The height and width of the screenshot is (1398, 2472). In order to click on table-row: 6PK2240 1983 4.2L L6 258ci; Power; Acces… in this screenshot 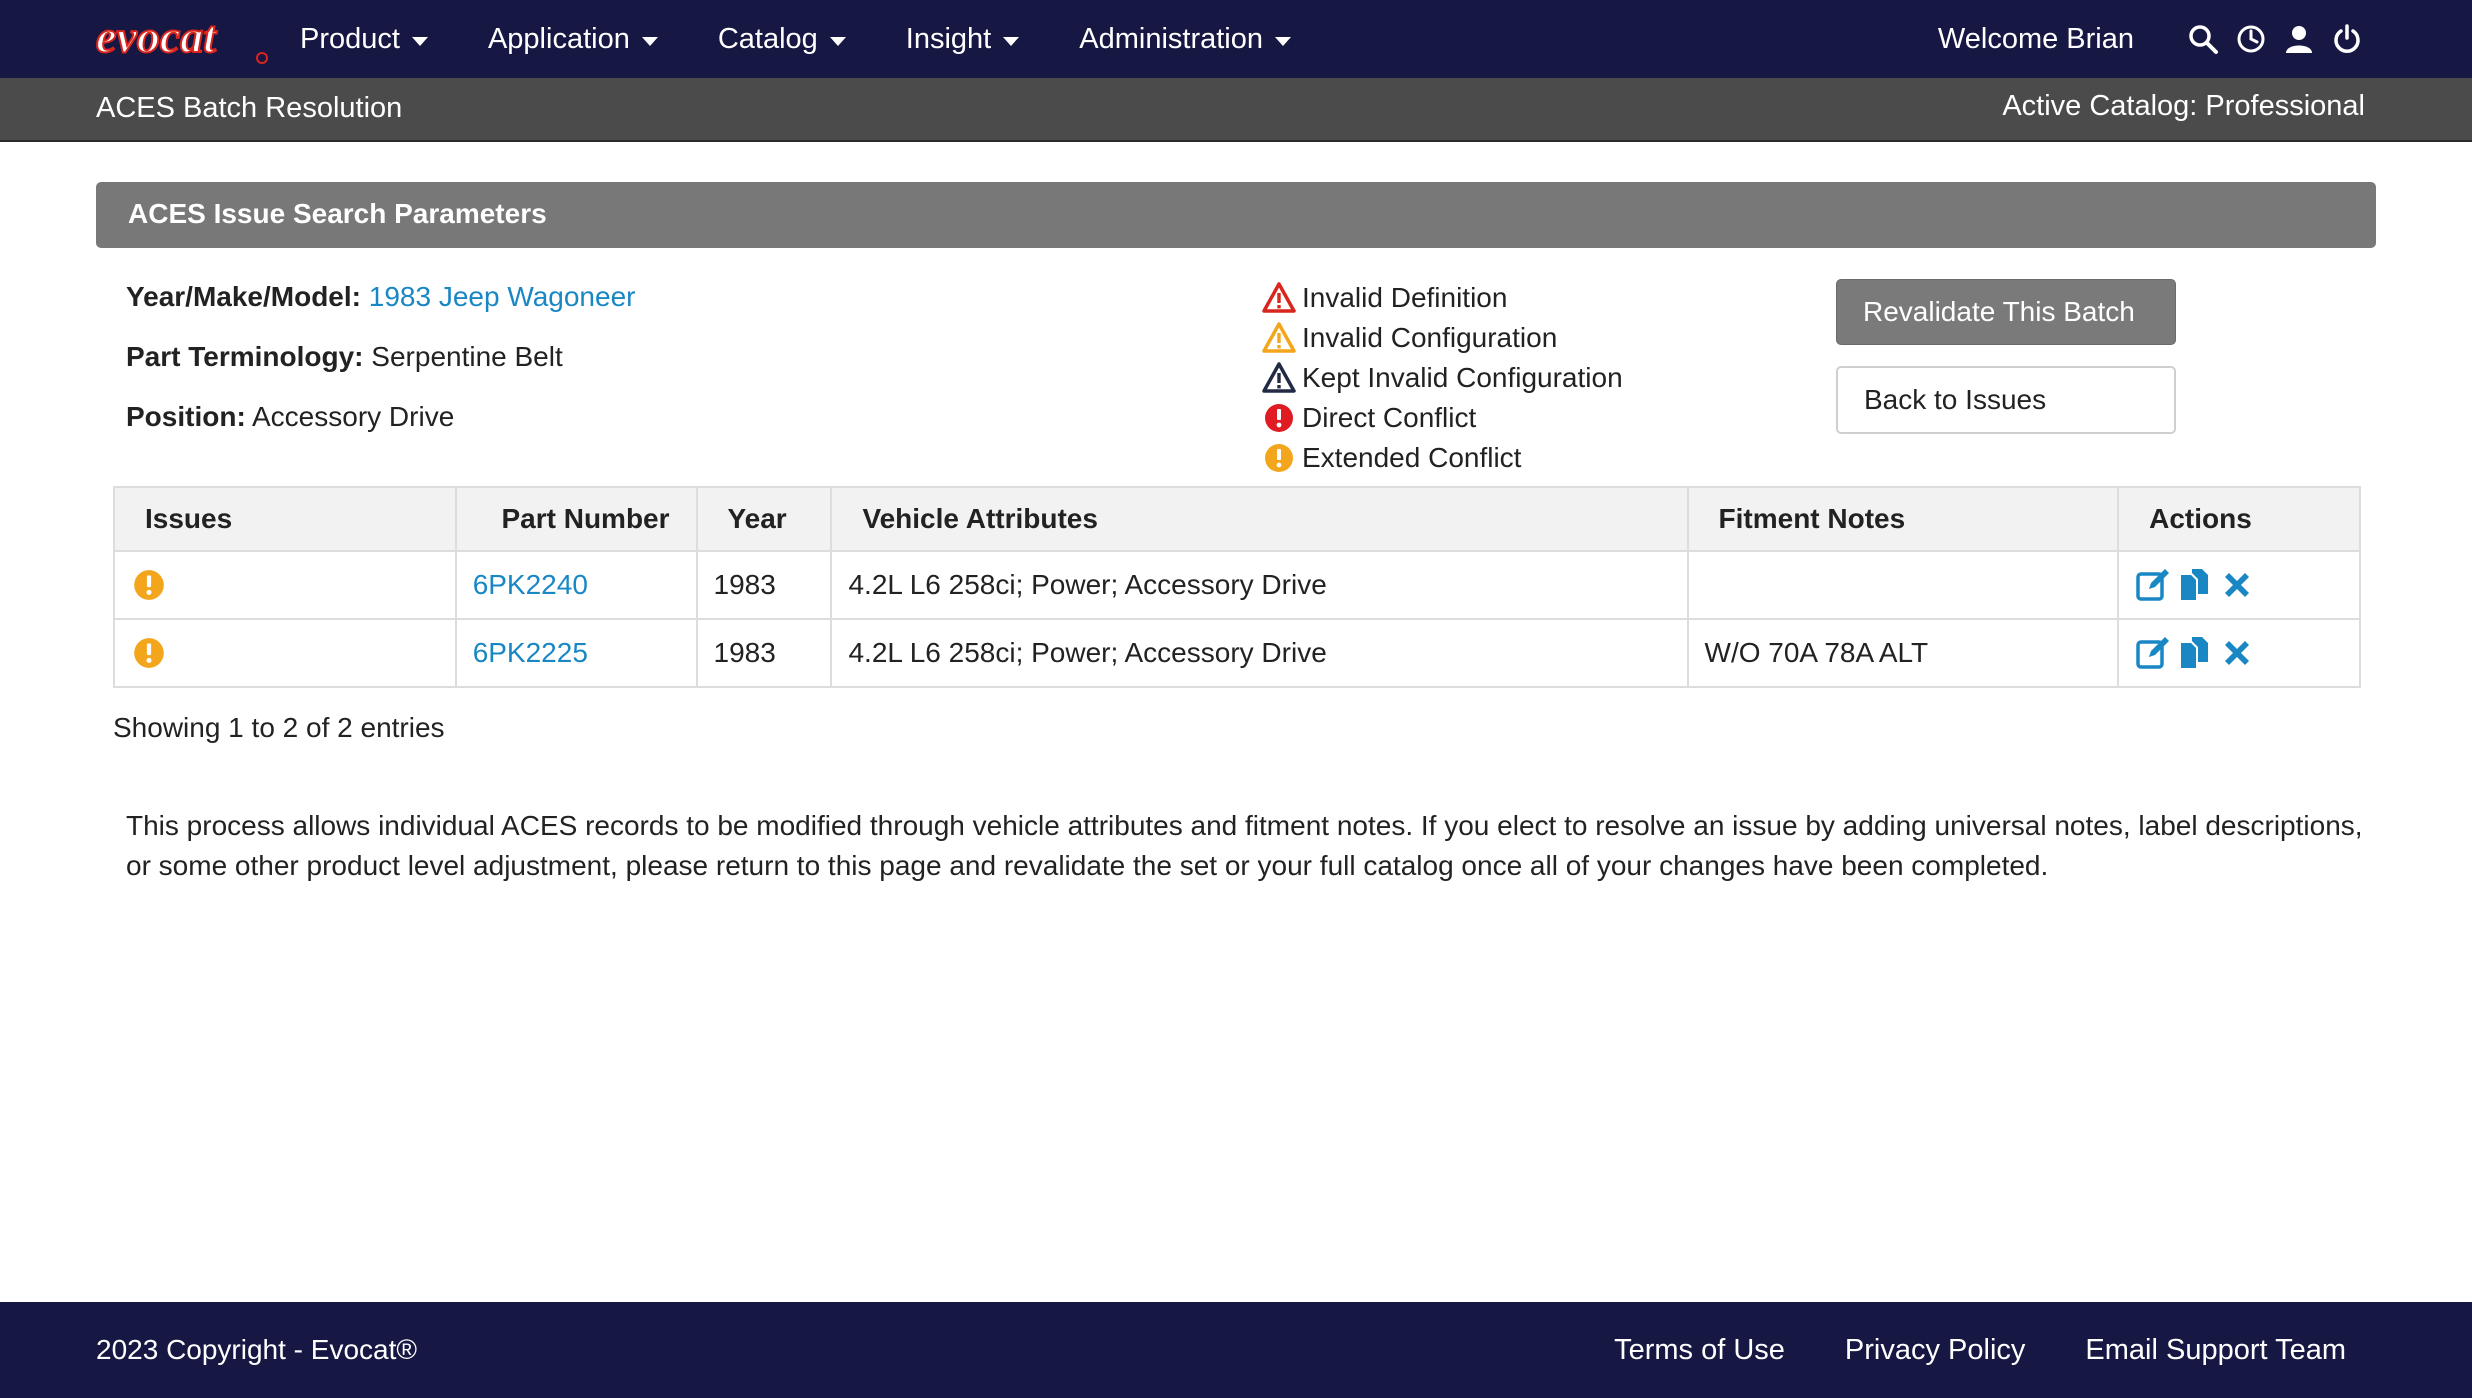, I will do `click(1237, 585)`.